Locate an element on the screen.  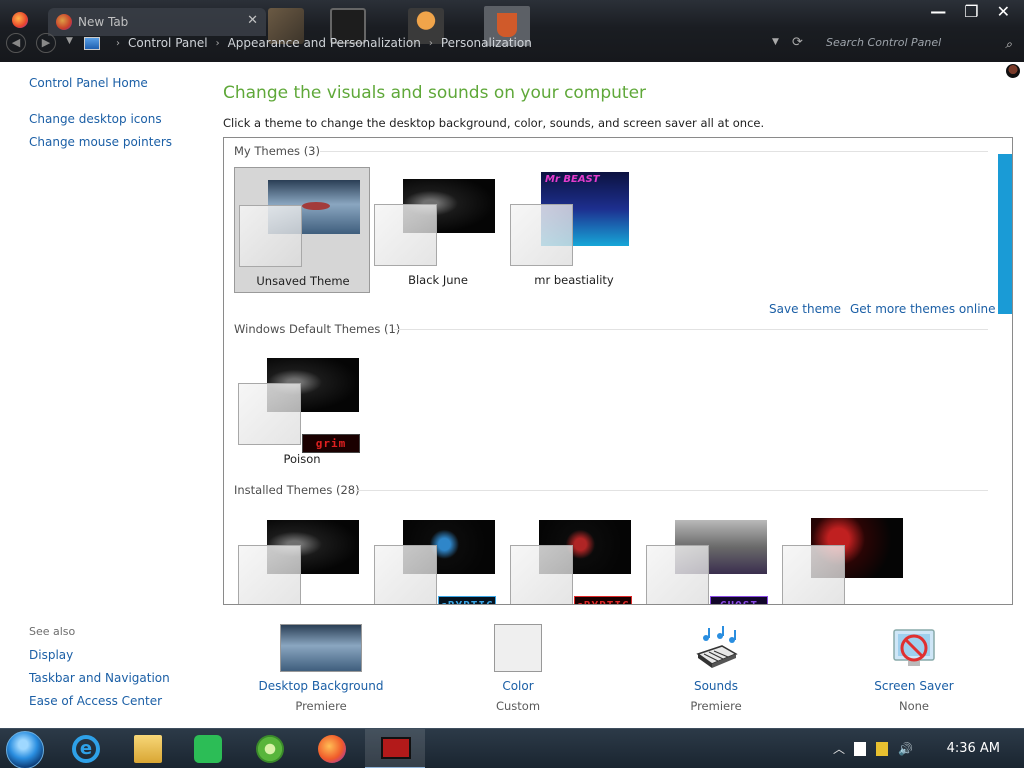
color-swatch-icon is located at coordinates (518, 648).